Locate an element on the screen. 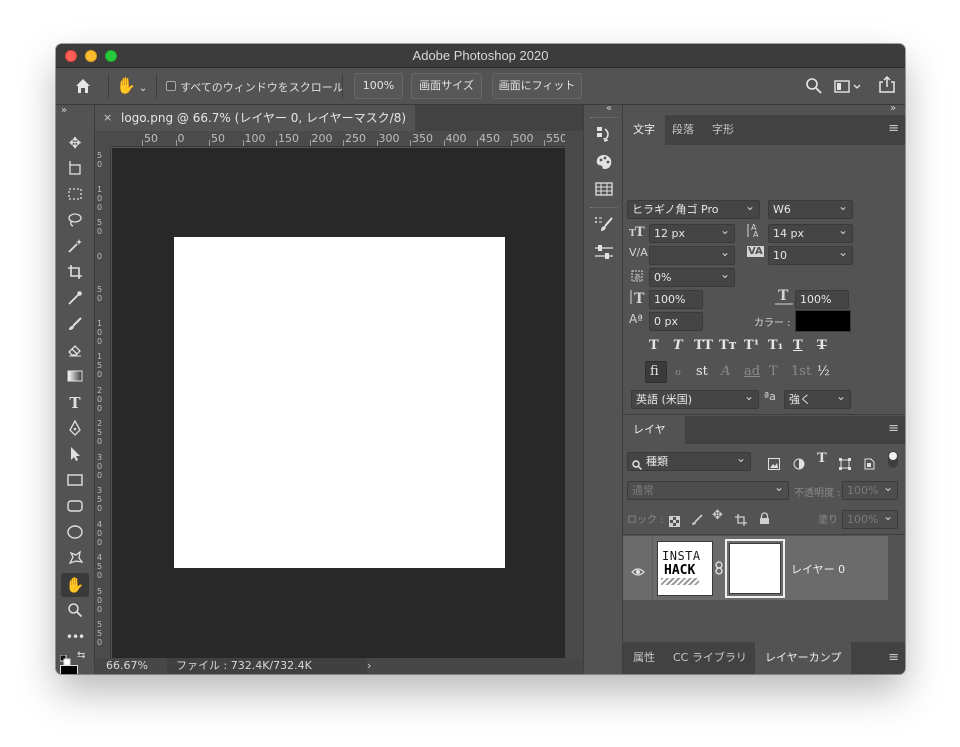 Image resolution: width=960 pixels, height=747 pixels. tsume-field: 0% is located at coordinates (692, 276).